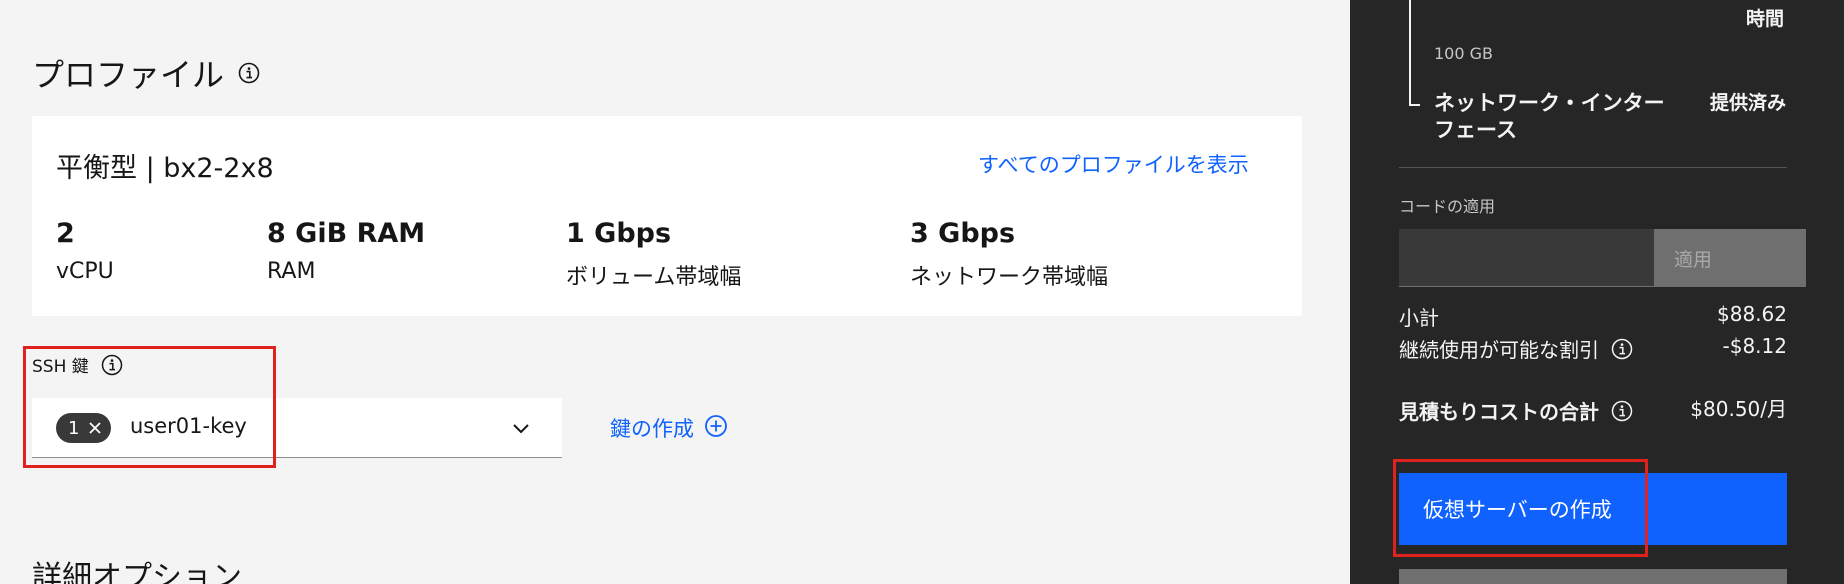  Describe the element at coordinates (1414, 105) in the screenshot. I see `tree-connector-branch` at that location.